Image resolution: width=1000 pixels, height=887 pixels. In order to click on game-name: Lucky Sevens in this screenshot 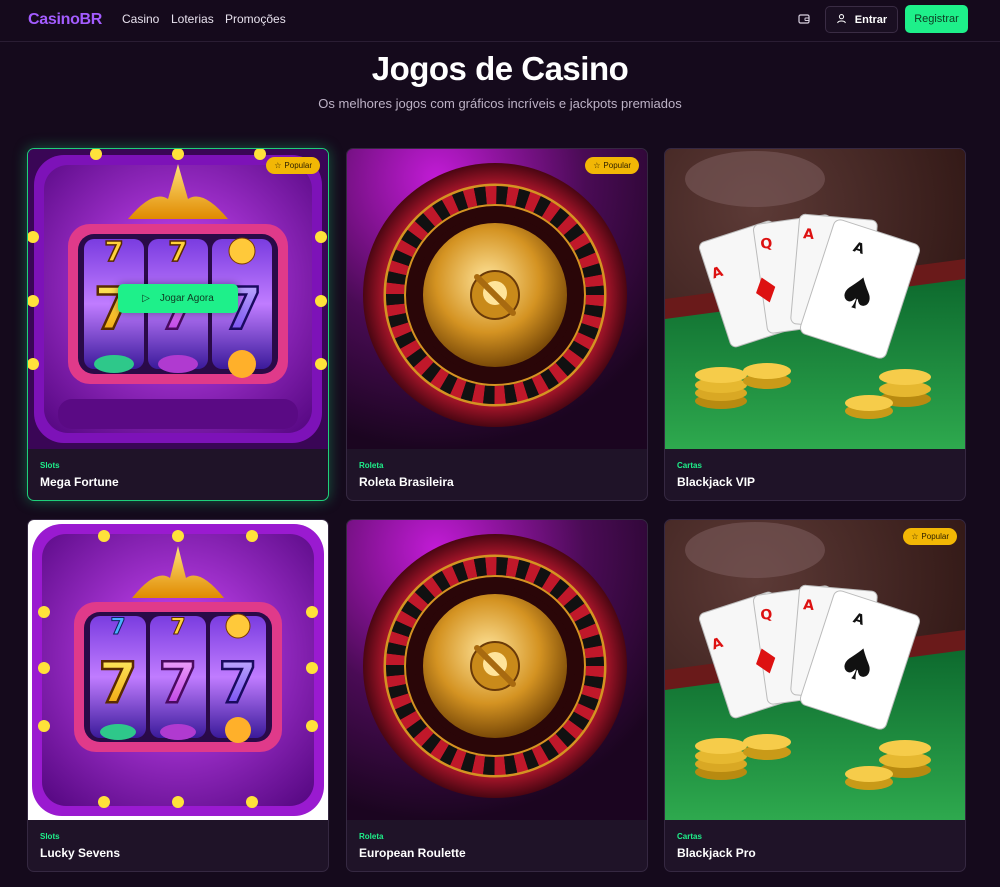, I will do `click(80, 853)`.